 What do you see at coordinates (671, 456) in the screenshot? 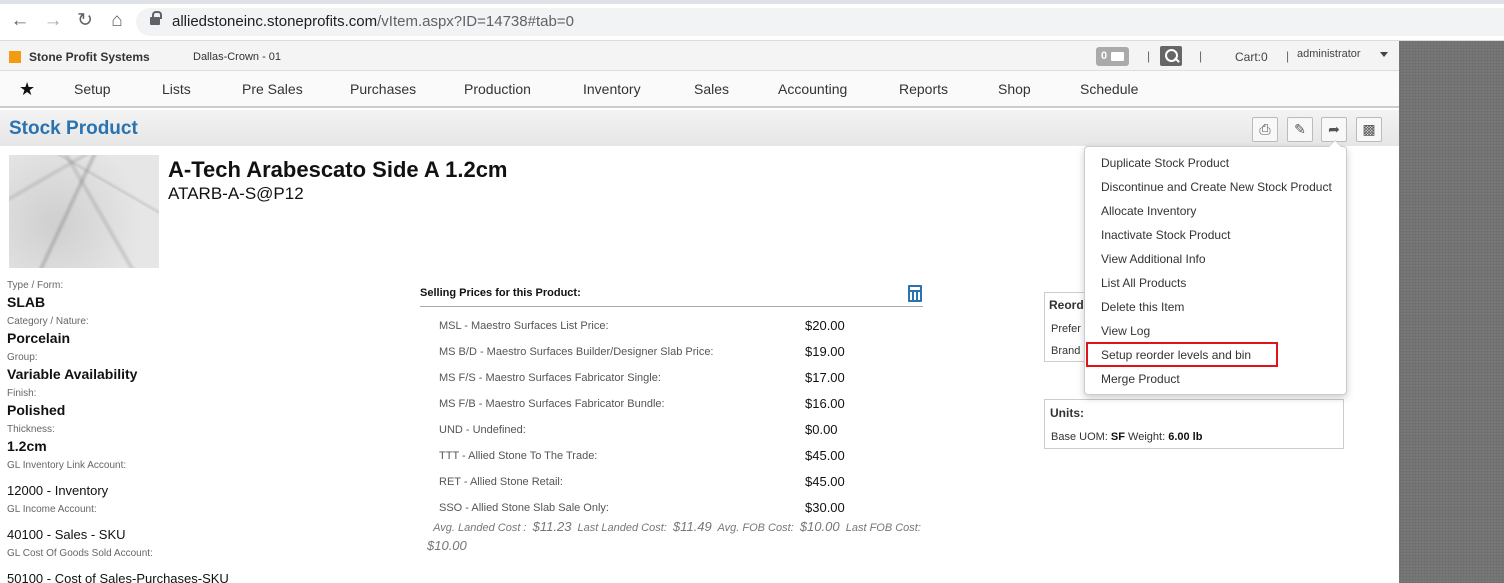
I see `price-row: TTT - Allied Stone To The Trade: $45.00` at bounding box center [671, 456].